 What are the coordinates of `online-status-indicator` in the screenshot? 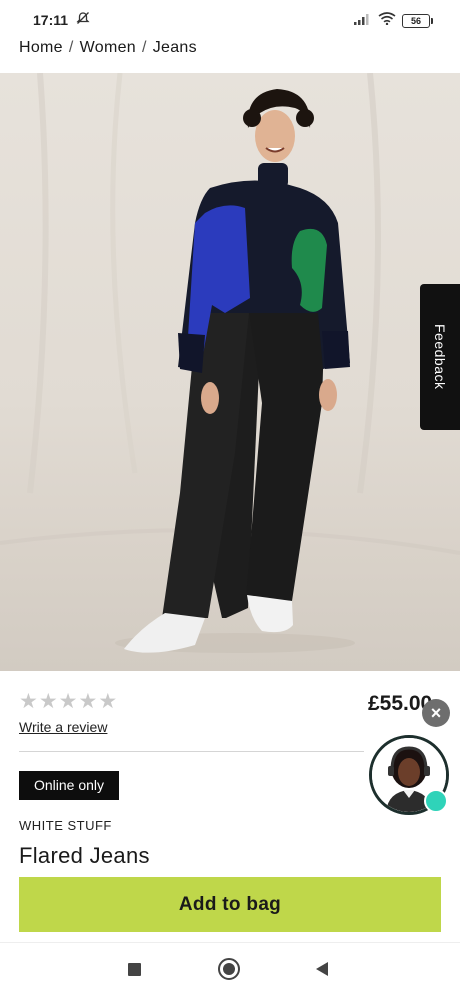 It's located at (436, 801).